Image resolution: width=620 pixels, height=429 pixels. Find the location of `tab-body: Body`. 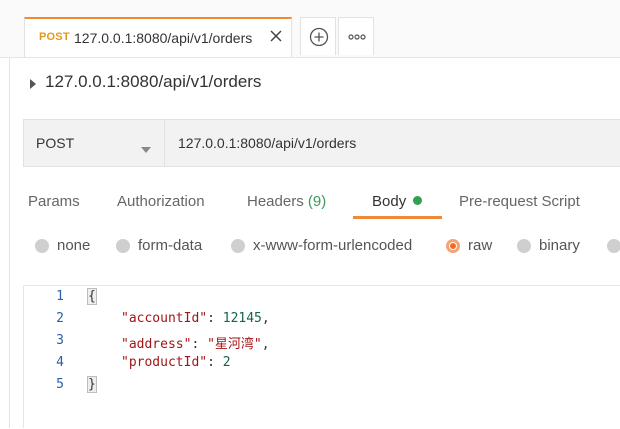

tab-body: Body is located at coordinates (397, 201).